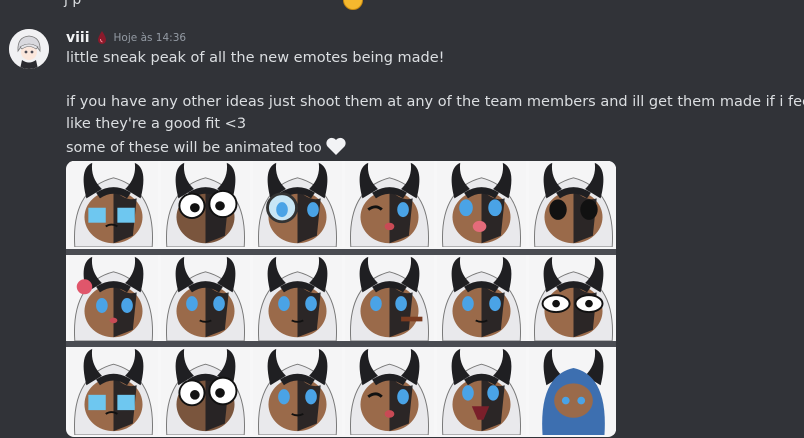  Describe the element at coordinates (156, 124) in the screenshot. I see `message-line-4: like they're a good fit <3` at that location.